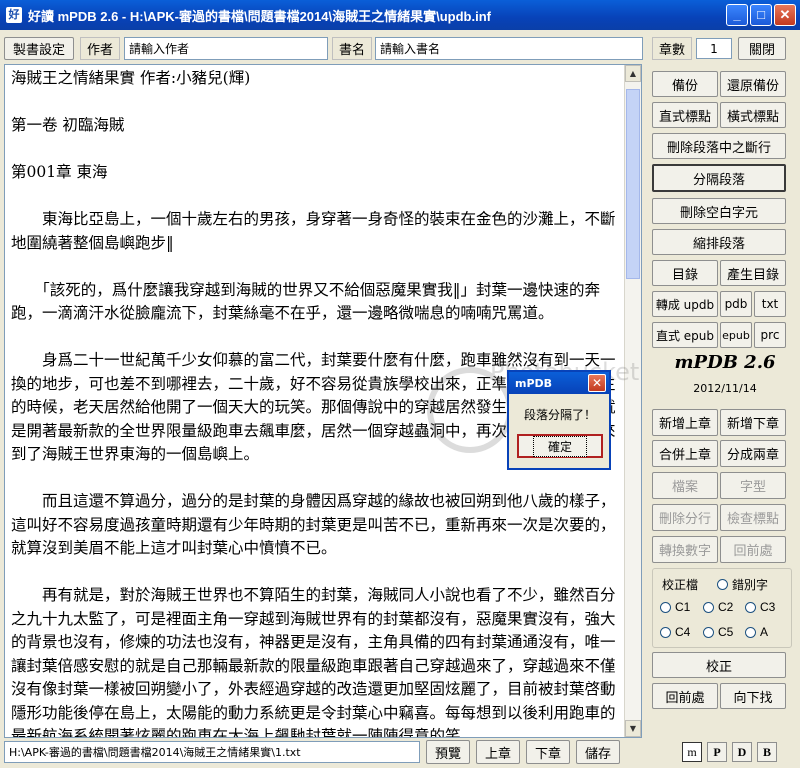 This screenshot has width=800, height=768. What do you see at coordinates (597, 383) in the screenshot?
I see `dialog-close-icon: ✕` at bounding box center [597, 383].